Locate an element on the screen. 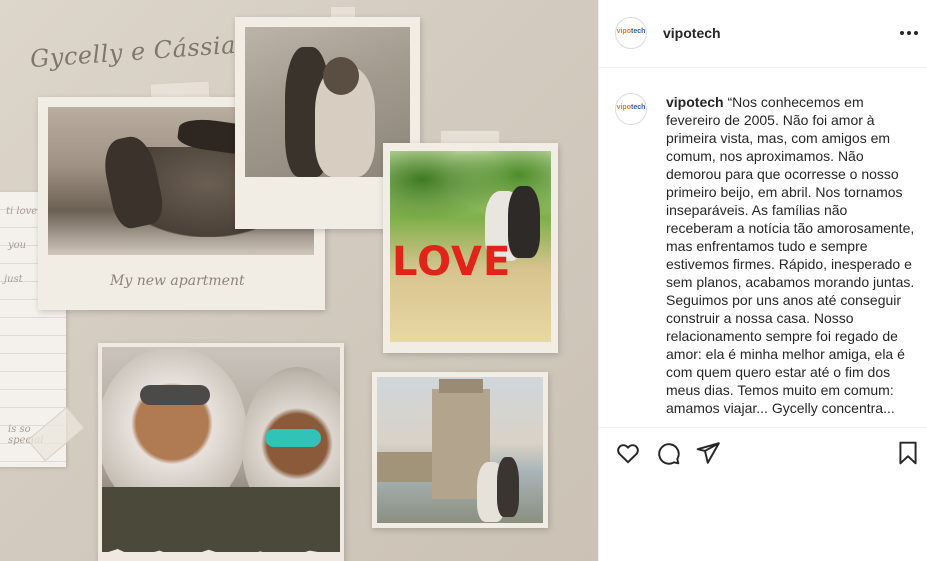 Image resolution: width=927 pixels, height=561 pixels. photo-belem-tower is located at coordinates (460, 450).